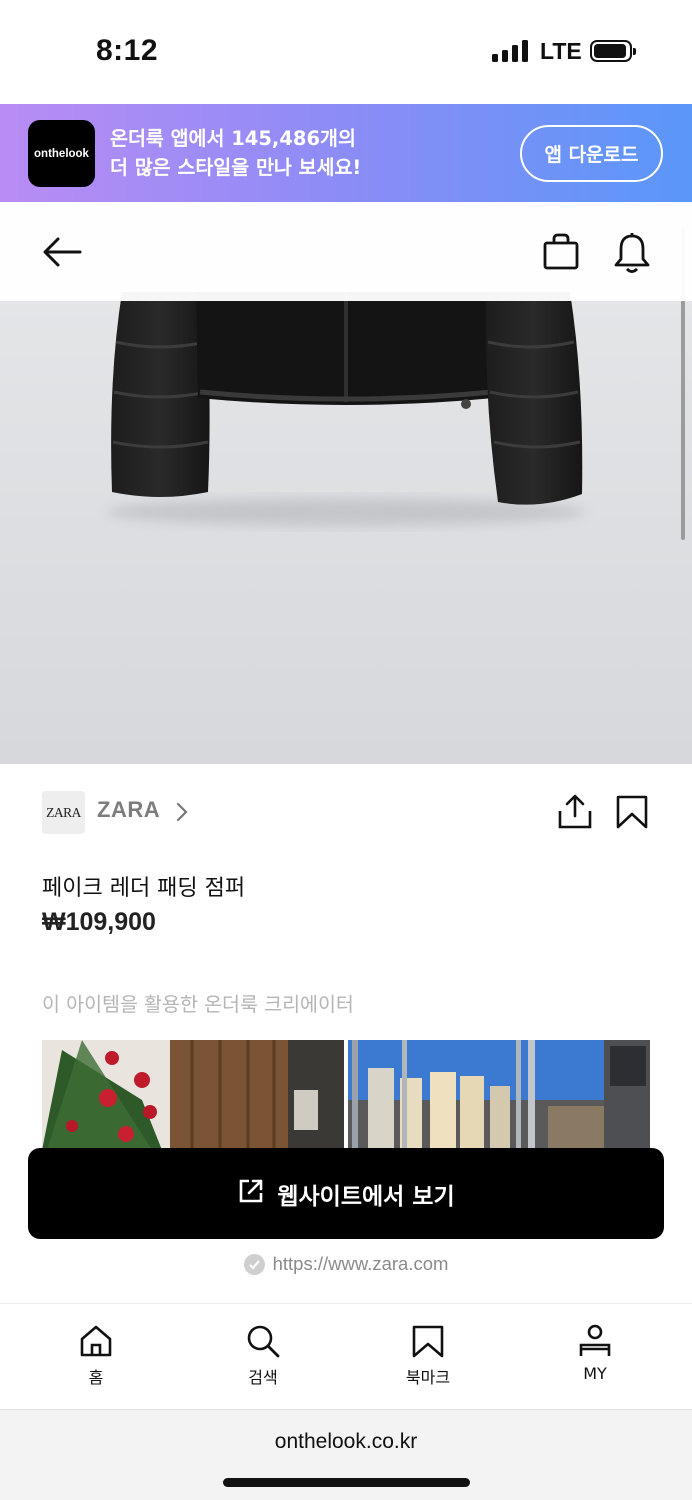  I want to click on network-label: LTE, so click(561, 51).